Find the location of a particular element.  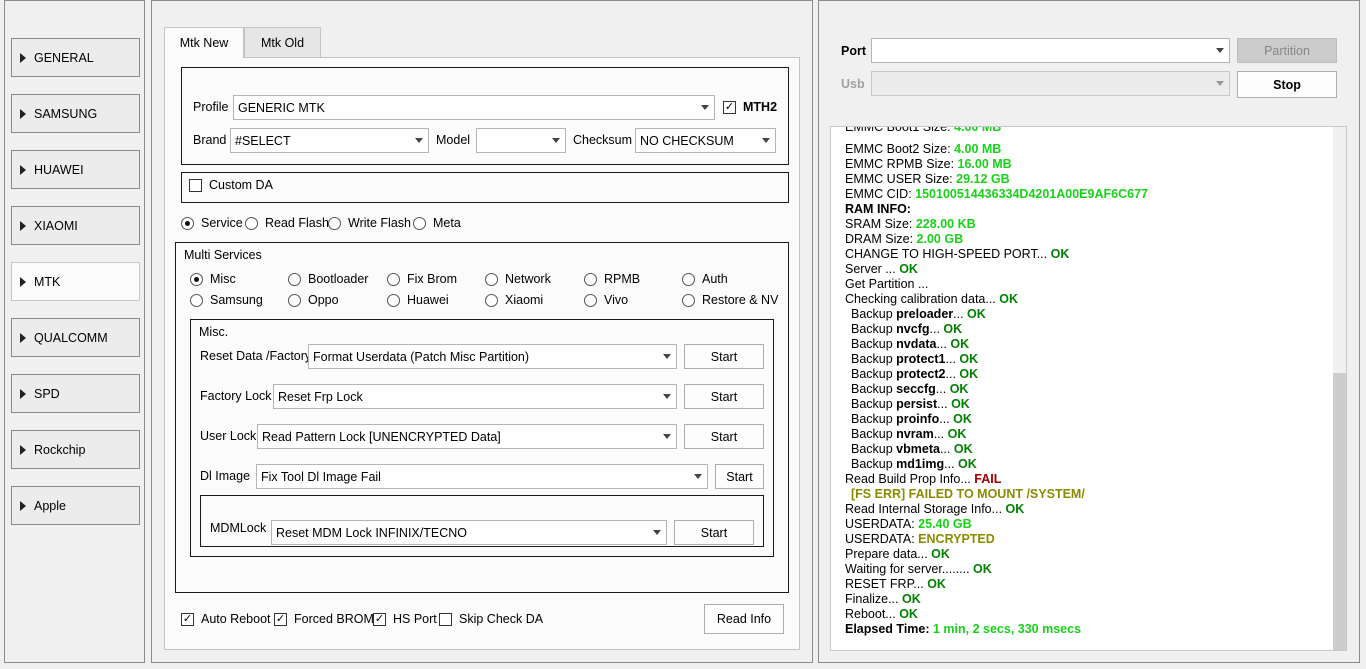

reset-data-select: Format Userdata (Patch Misc Partition) is located at coordinates (492, 356).